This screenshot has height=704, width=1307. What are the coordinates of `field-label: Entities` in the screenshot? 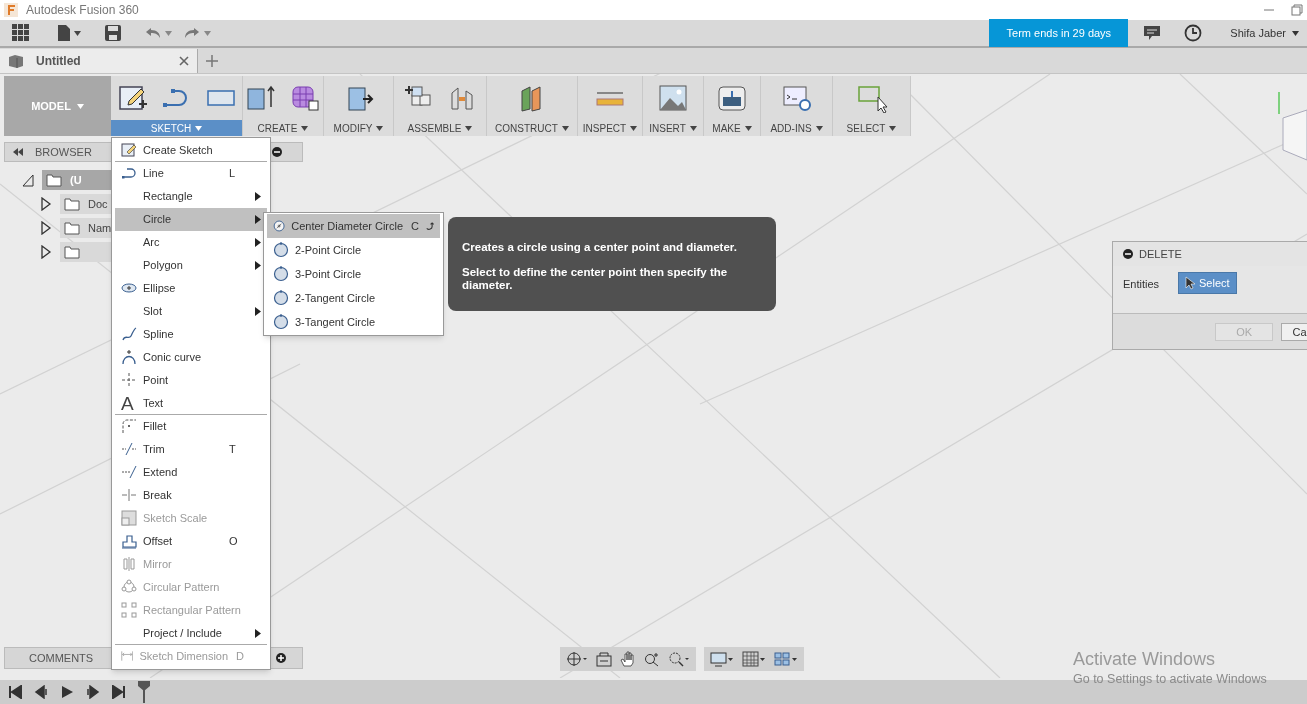 It's located at (1142, 284).